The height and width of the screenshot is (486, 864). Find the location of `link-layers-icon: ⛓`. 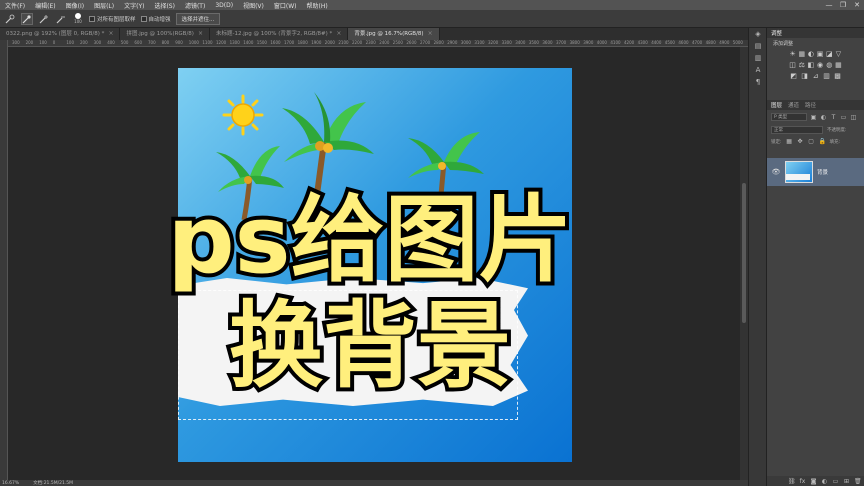

link-layers-icon: ⛓ is located at coordinates (792, 481).